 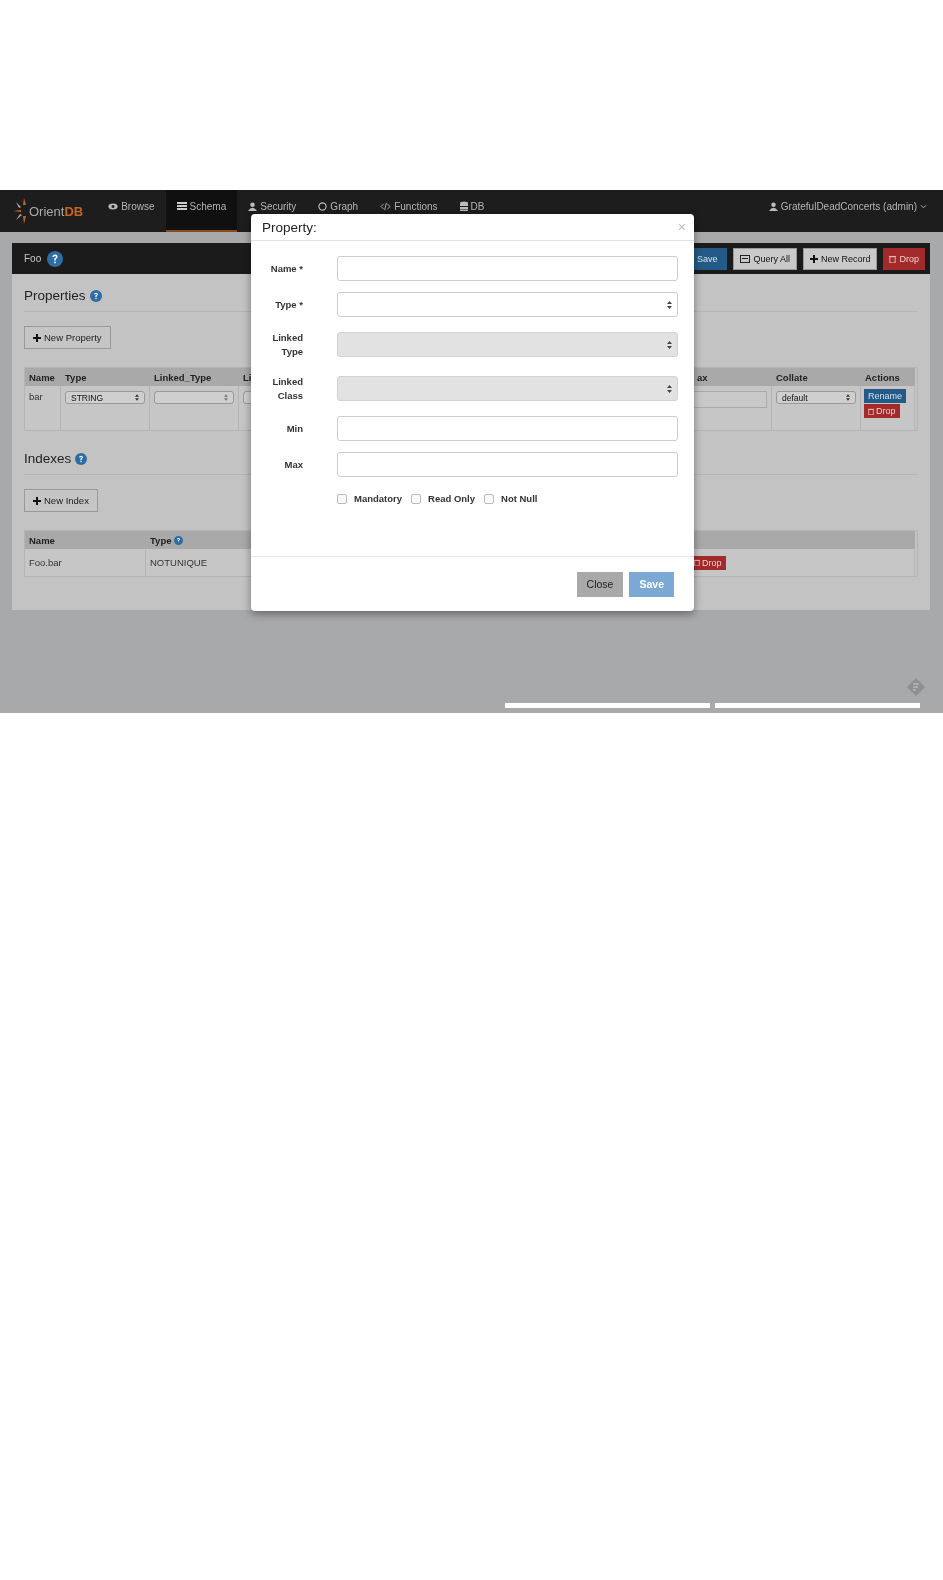 What do you see at coordinates (33, 258) in the screenshot?
I see `class-title: Foo` at bounding box center [33, 258].